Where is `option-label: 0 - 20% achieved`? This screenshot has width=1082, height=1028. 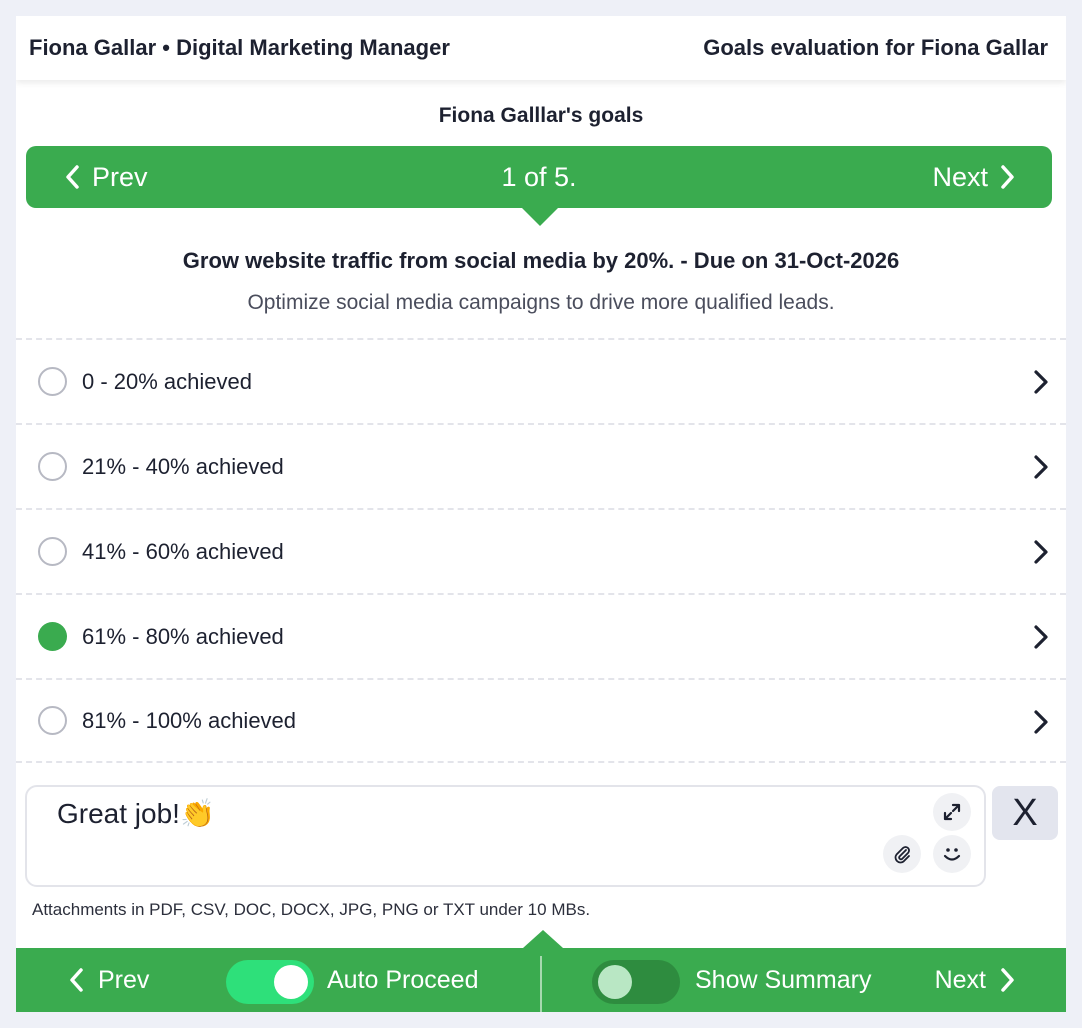 option-label: 0 - 20% achieved is located at coordinates (167, 381).